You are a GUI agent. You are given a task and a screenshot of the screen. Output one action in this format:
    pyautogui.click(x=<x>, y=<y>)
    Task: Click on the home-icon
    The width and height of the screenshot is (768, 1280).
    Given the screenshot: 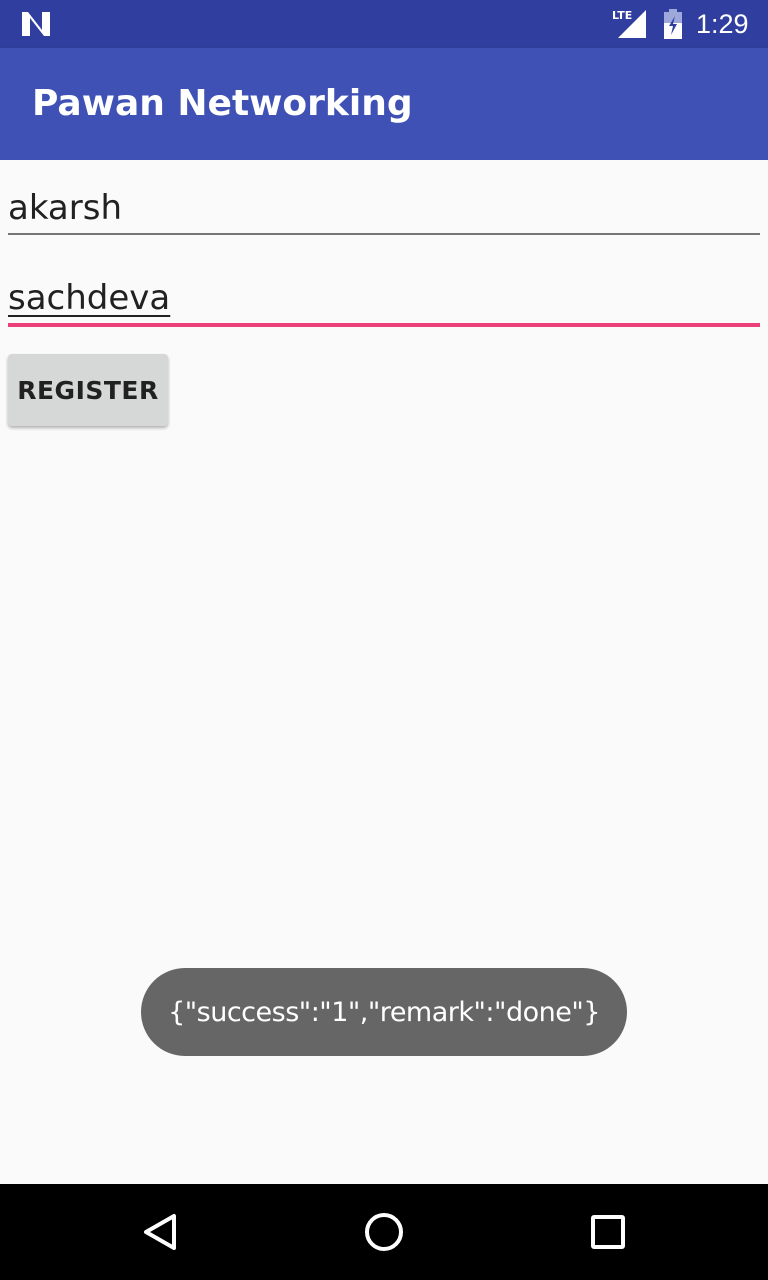 What is the action you would take?
    pyautogui.click(x=384, y=1232)
    